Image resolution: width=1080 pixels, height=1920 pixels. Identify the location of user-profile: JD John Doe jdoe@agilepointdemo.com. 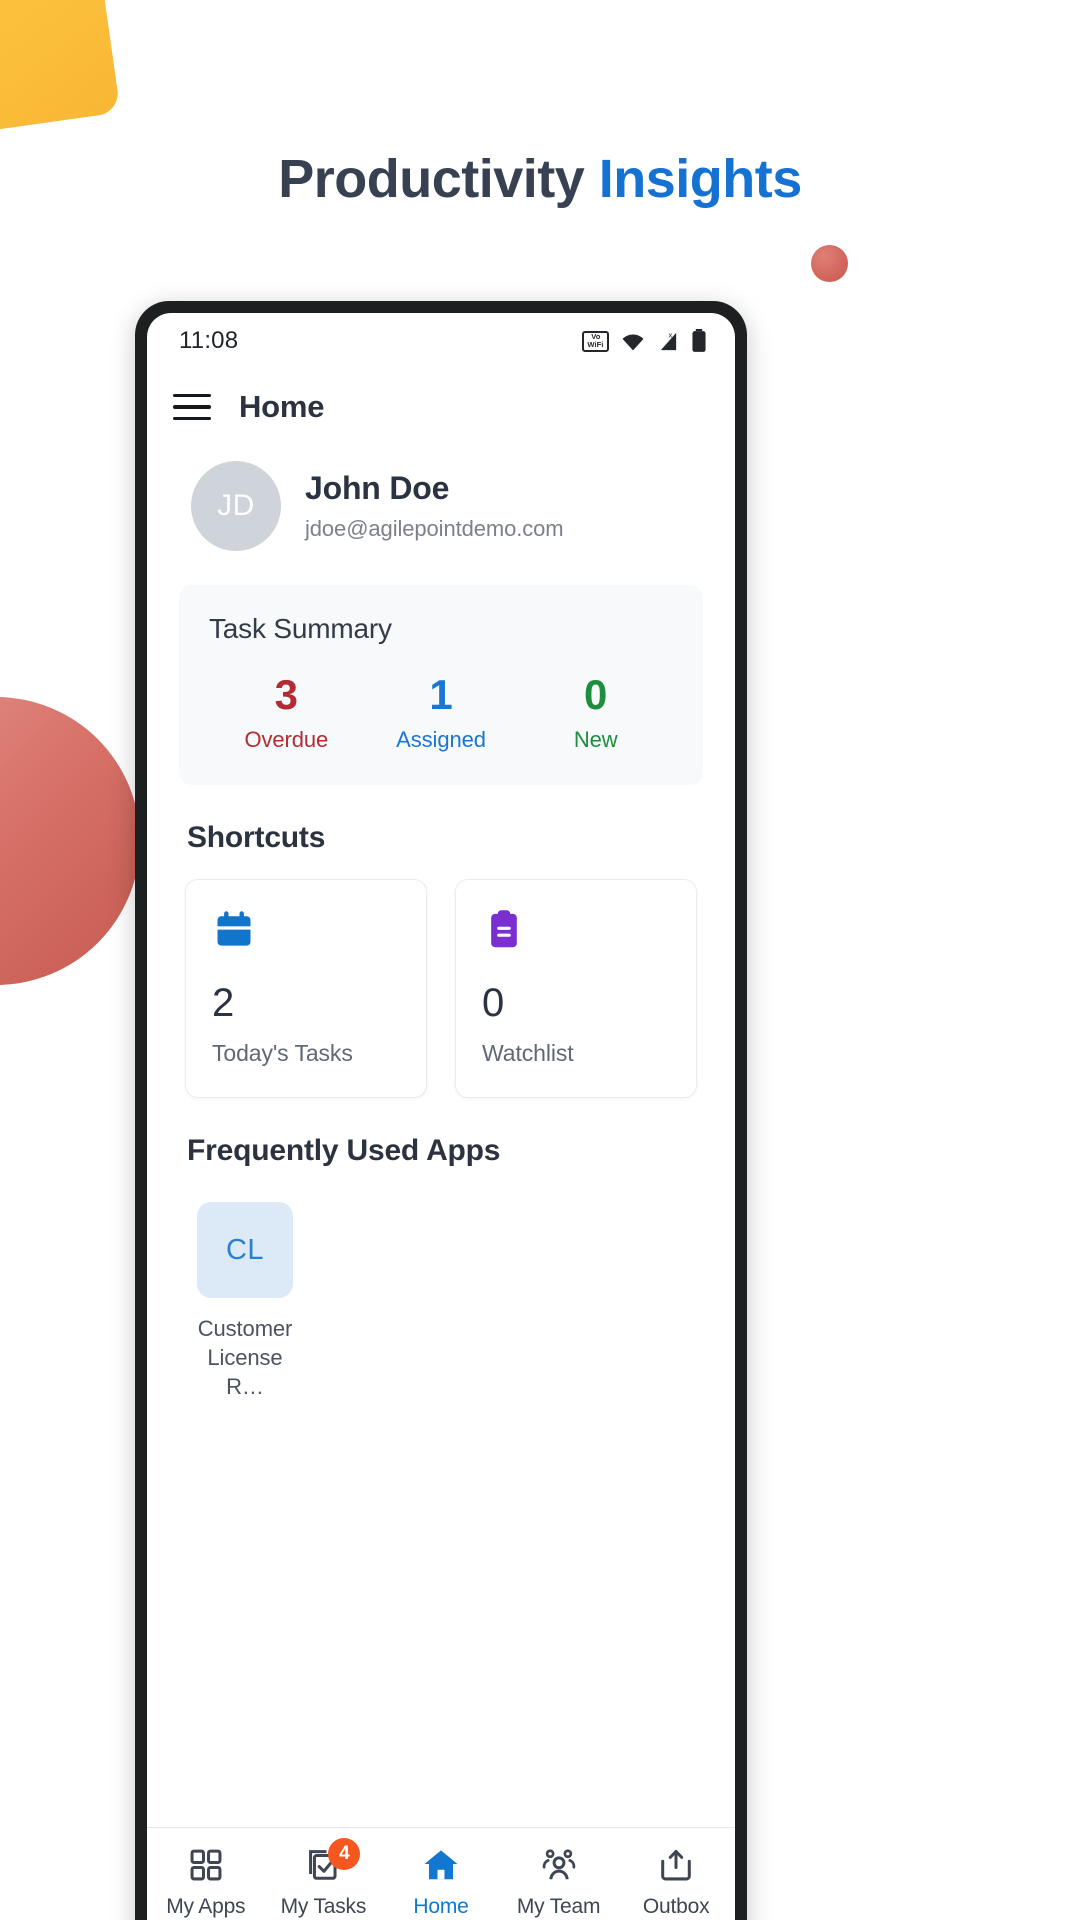
(441, 511).